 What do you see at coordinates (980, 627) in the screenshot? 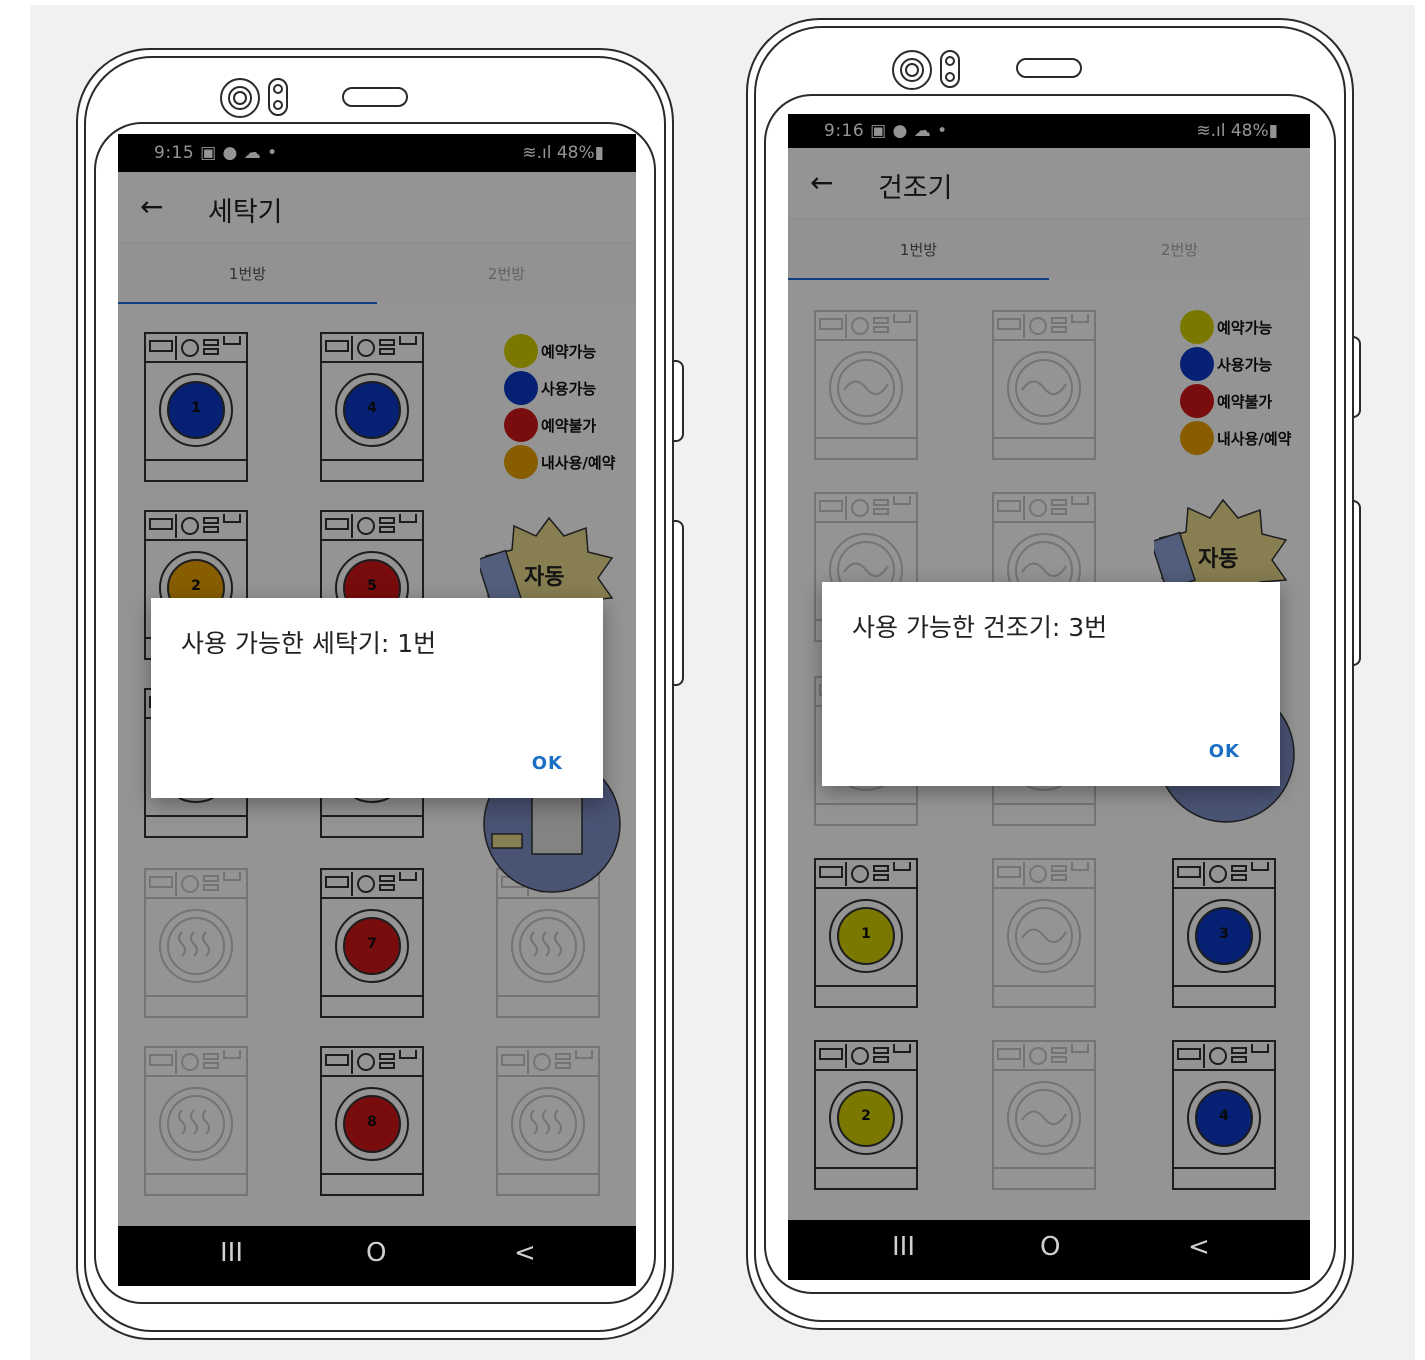
I see `dialog-message: 사용 가능한 건조기: 3번` at bounding box center [980, 627].